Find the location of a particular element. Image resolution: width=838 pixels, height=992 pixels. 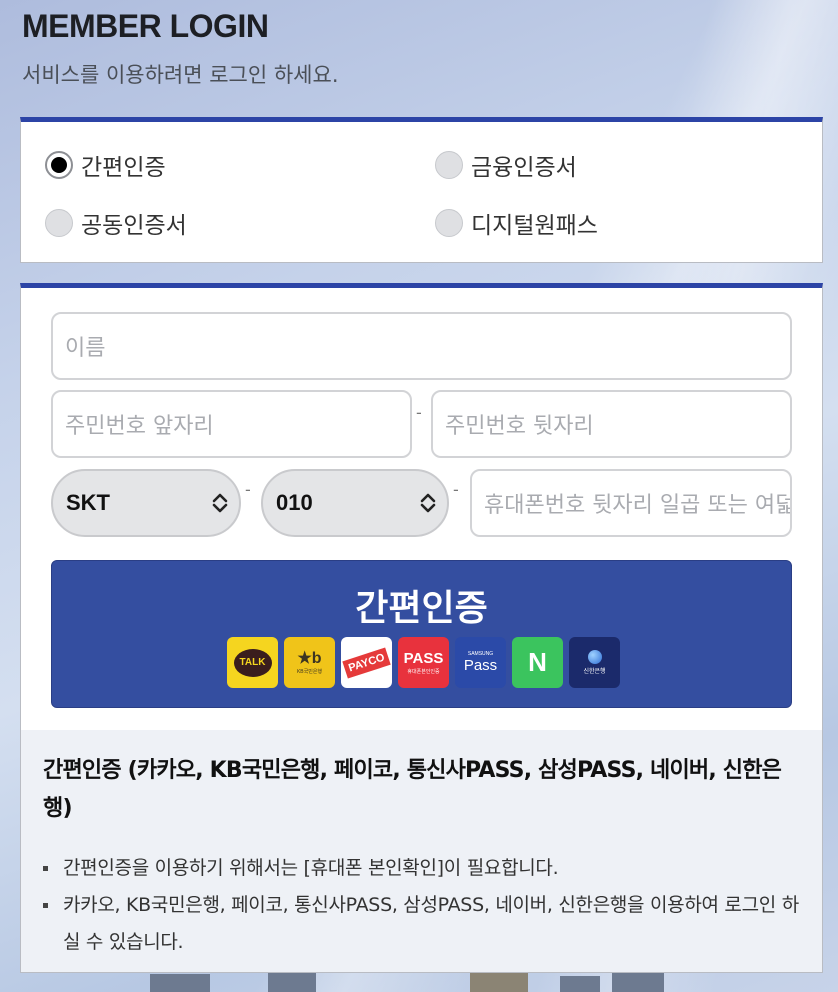

radio-option-financial-cert: 금융인증서 is located at coordinates (506, 165).